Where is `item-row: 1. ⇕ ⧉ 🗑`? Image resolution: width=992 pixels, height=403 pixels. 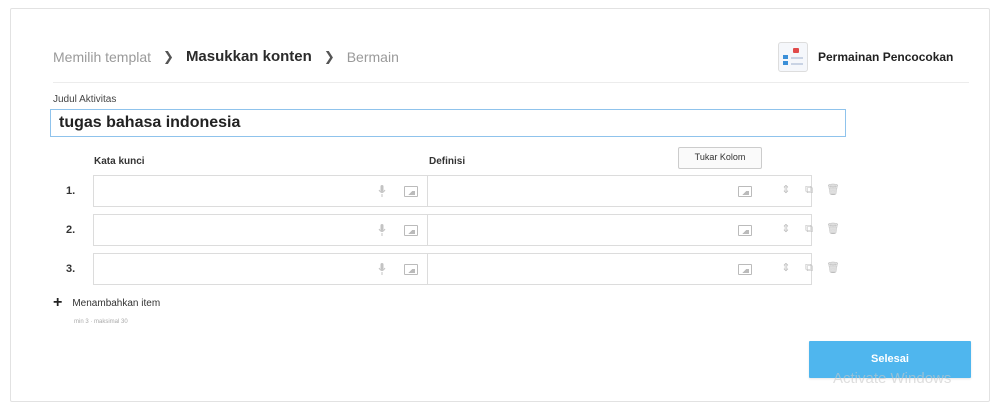 item-row: 1. ⇕ ⧉ 🗑 is located at coordinates (450, 191).